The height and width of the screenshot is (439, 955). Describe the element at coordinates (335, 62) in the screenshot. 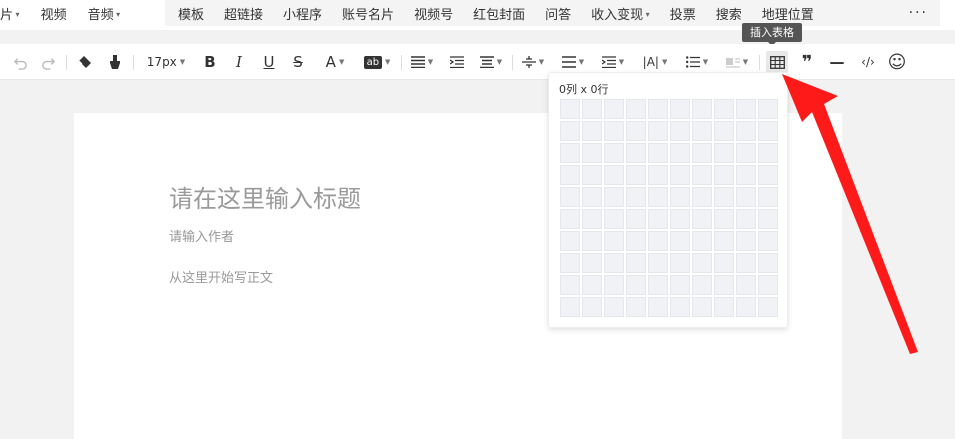

I see `font-color-button: A ▼` at that location.